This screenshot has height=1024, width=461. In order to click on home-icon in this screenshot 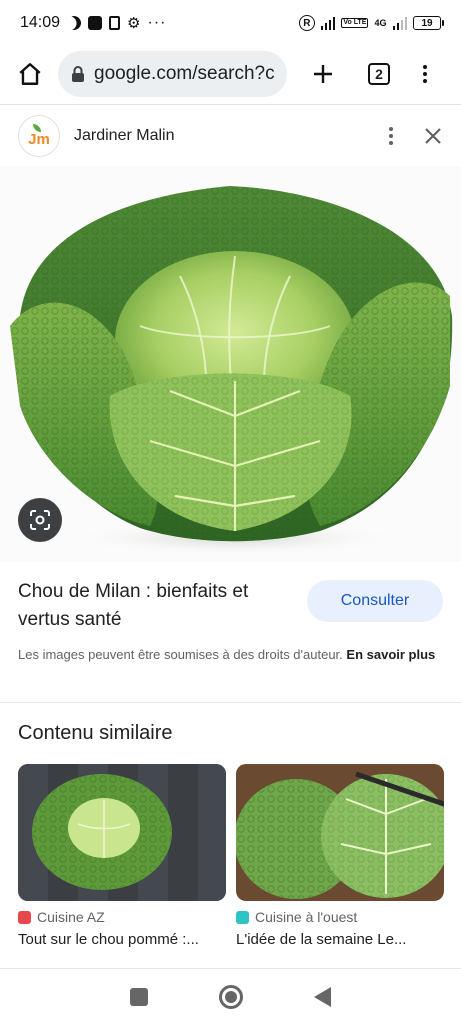, I will do `click(30, 74)`.